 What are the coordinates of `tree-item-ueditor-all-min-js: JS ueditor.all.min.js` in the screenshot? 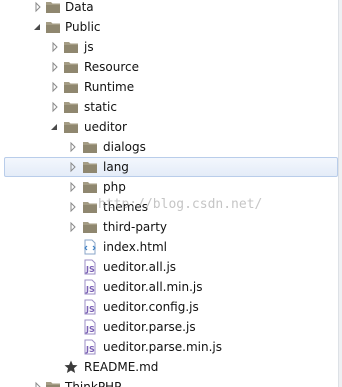 It's located at (171, 287).